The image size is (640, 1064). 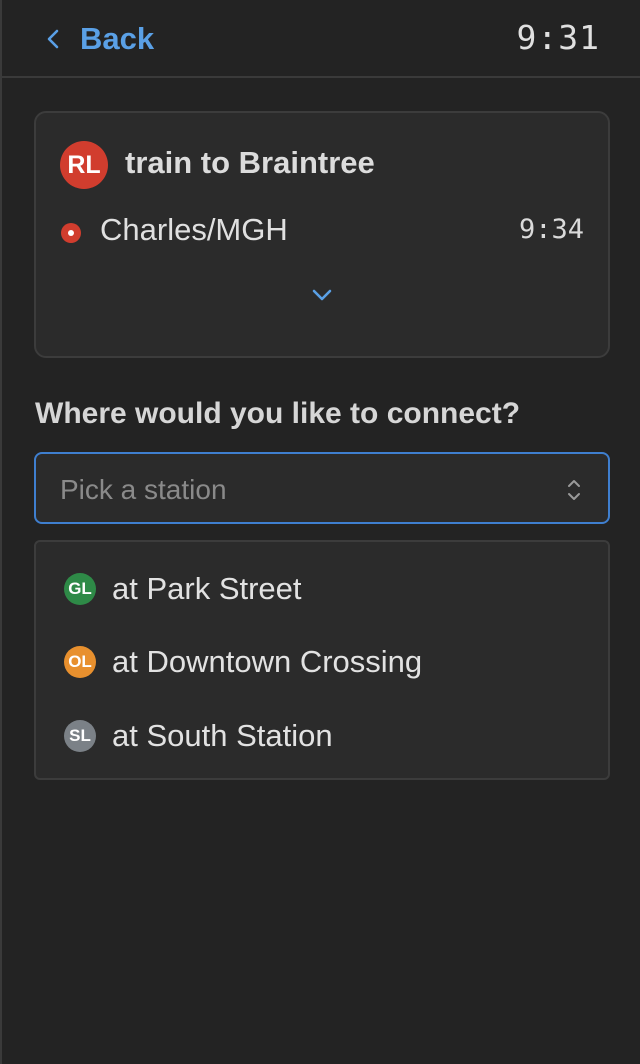 I want to click on connect-heading: Where would you like to connect?, so click(x=278, y=413).